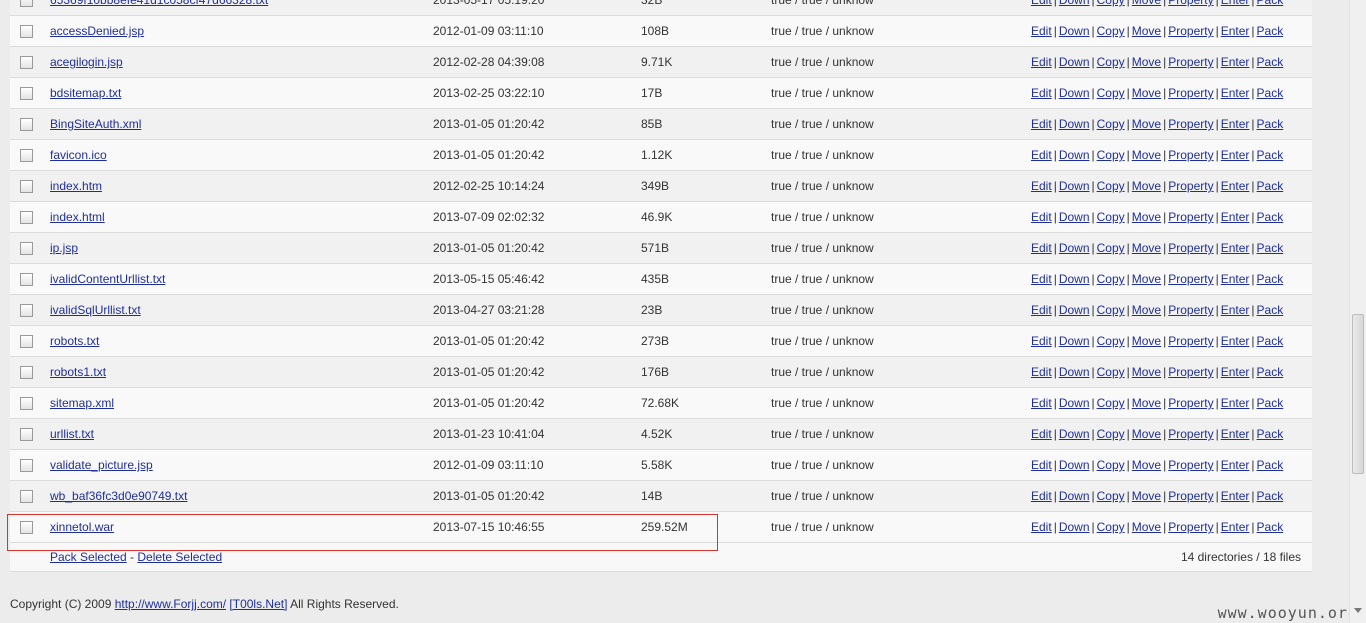  I want to click on scrollbar-thumb, so click(1358, 394).